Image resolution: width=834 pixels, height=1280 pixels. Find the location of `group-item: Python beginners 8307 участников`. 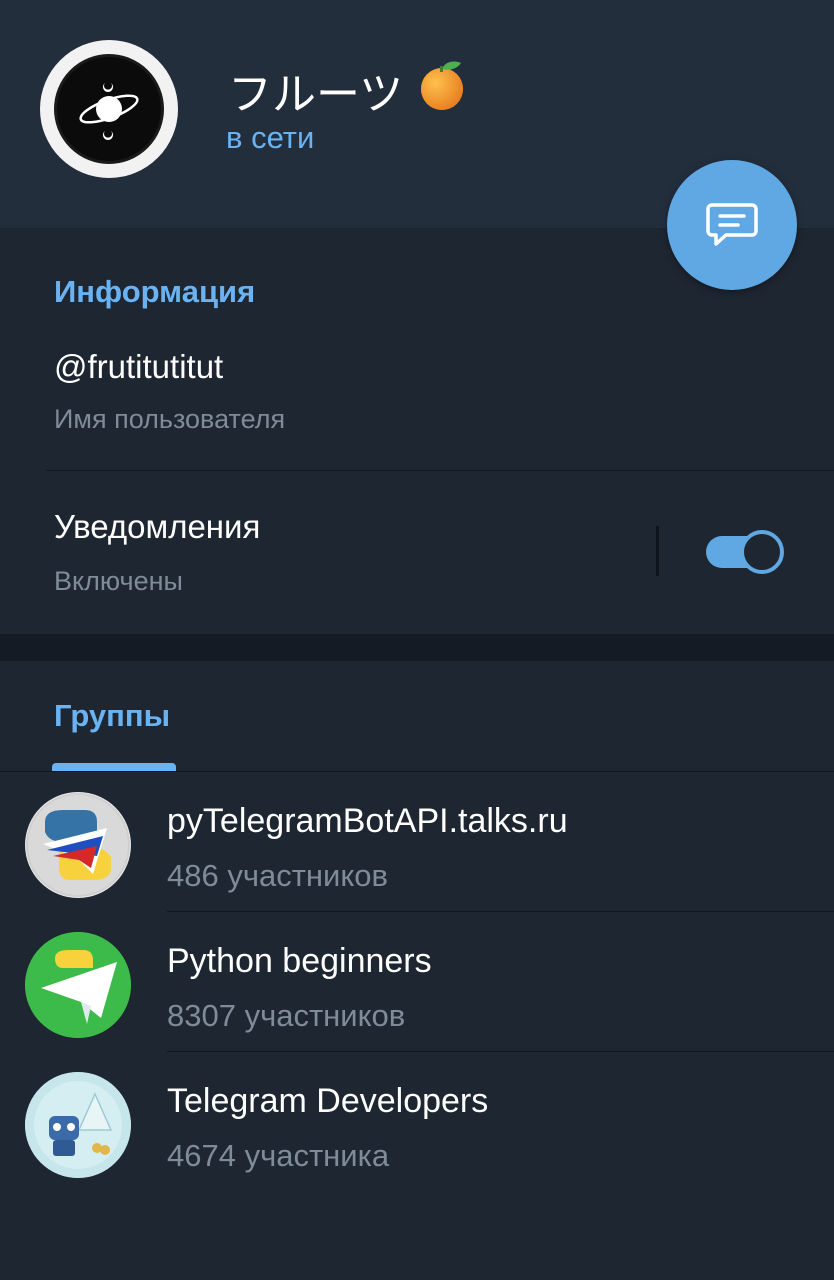

group-item: Python beginners 8307 участников is located at coordinates (417, 982).